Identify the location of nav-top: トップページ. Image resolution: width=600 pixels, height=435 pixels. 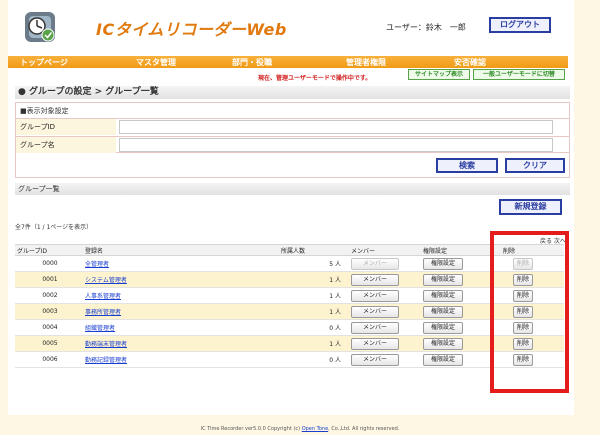
(44, 62).